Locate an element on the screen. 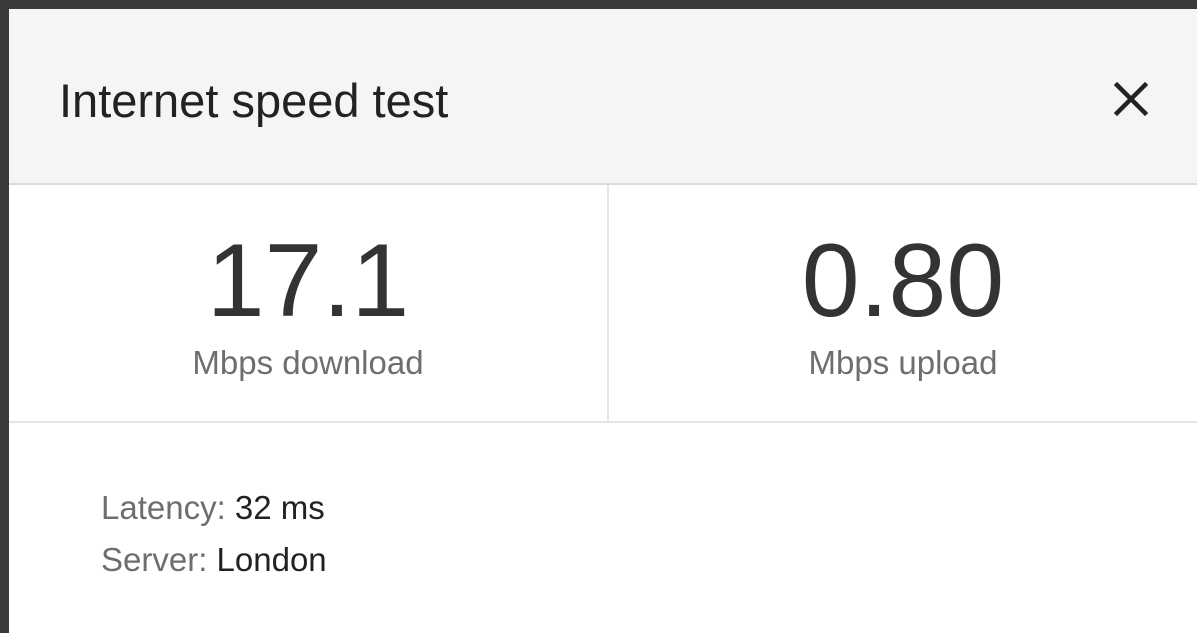  dialog-title: Internet speed test is located at coordinates (254, 100).